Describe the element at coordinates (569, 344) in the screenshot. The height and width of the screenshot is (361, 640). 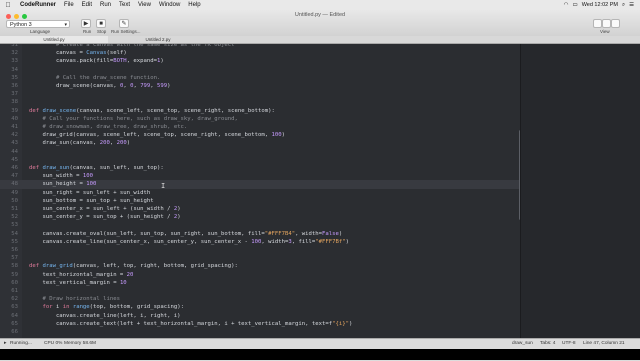
I see `status-encoding: UTF-8` at that location.